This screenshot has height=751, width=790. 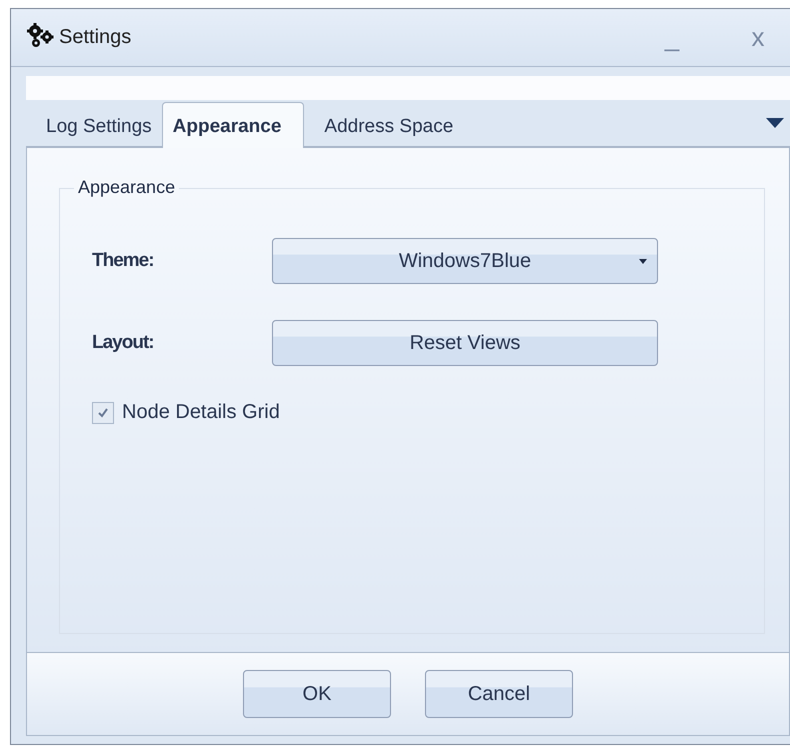 What do you see at coordinates (201, 412) in the screenshot?
I see `checkbox-label: Node Details Grid` at bounding box center [201, 412].